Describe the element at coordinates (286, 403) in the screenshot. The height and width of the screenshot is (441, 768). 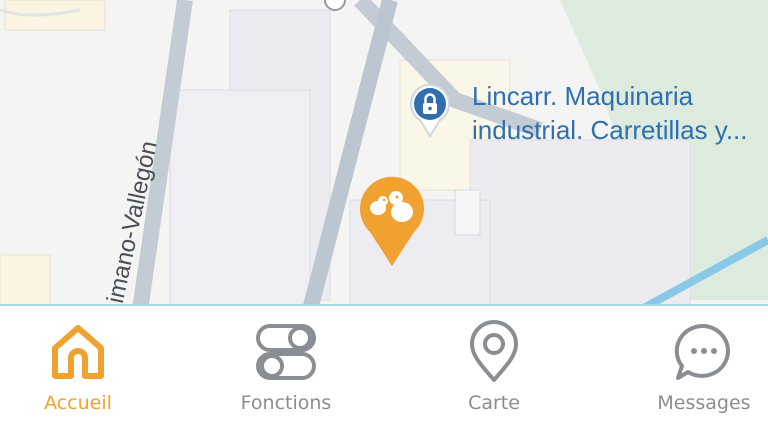
I see `tab-label: Fonctions` at that location.